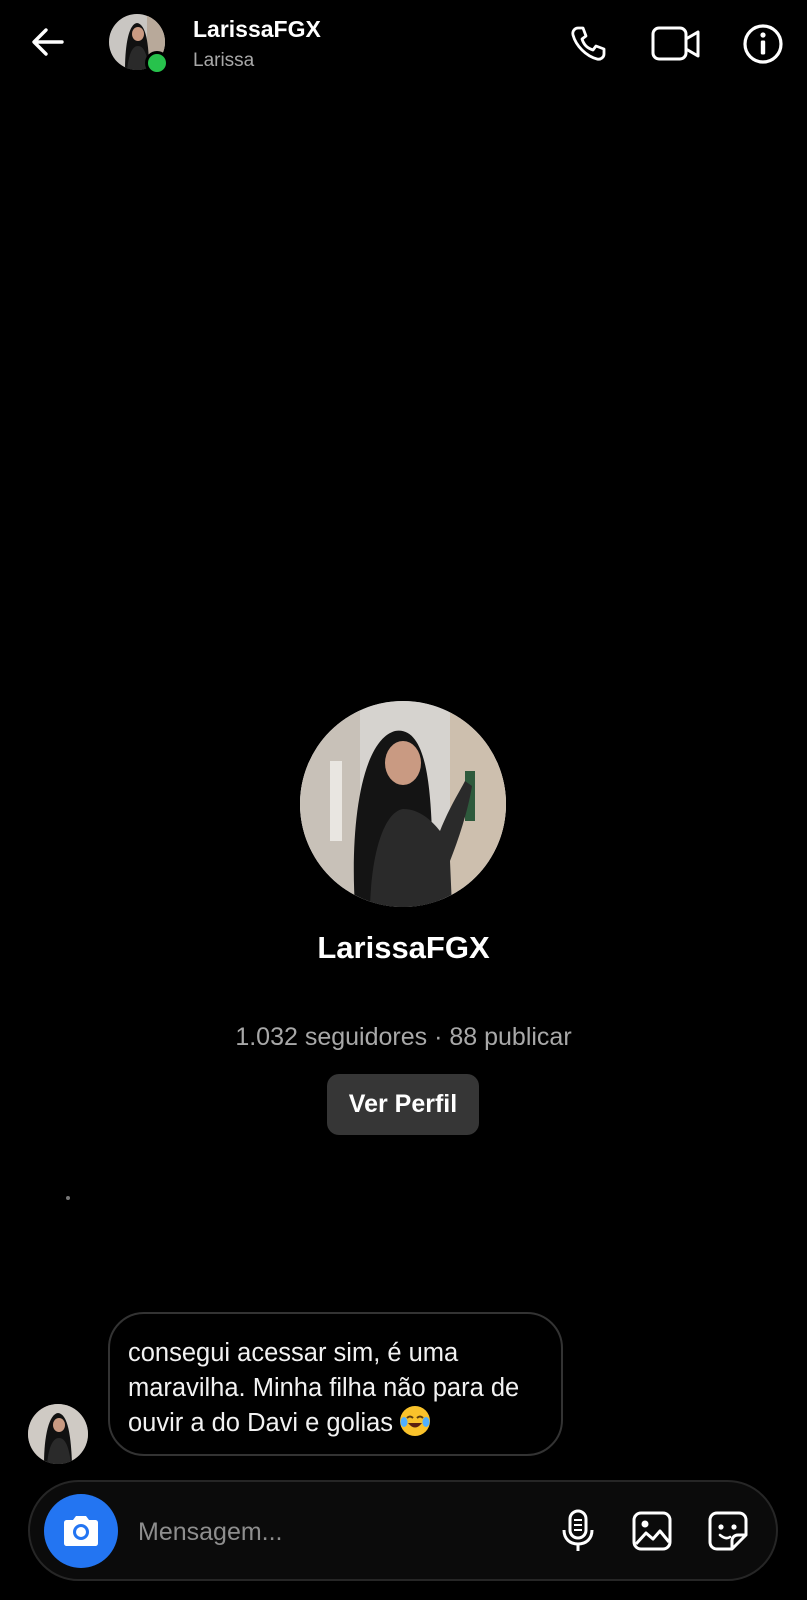 This screenshot has height=1600, width=807. What do you see at coordinates (403, 947) in the screenshot?
I see `profile-username: LarissaFGX` at bounding box center [403, 947].